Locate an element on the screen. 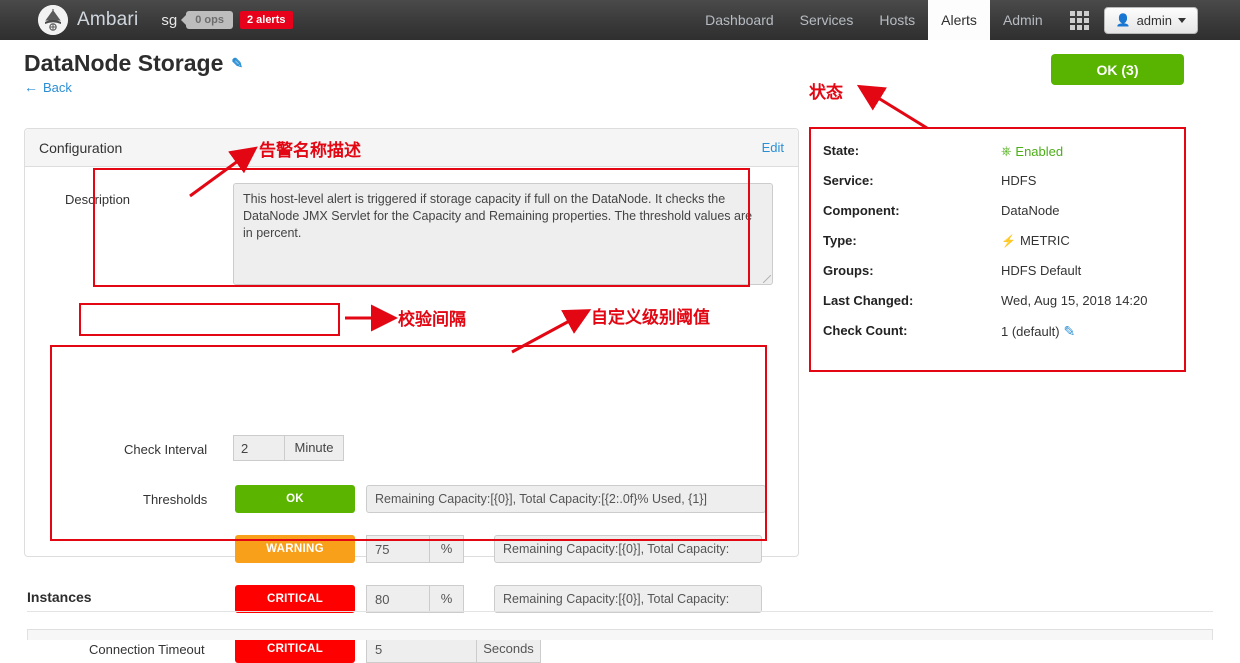  connection-timeout-label: Connection Timeout is located at coordinates (147, 649).